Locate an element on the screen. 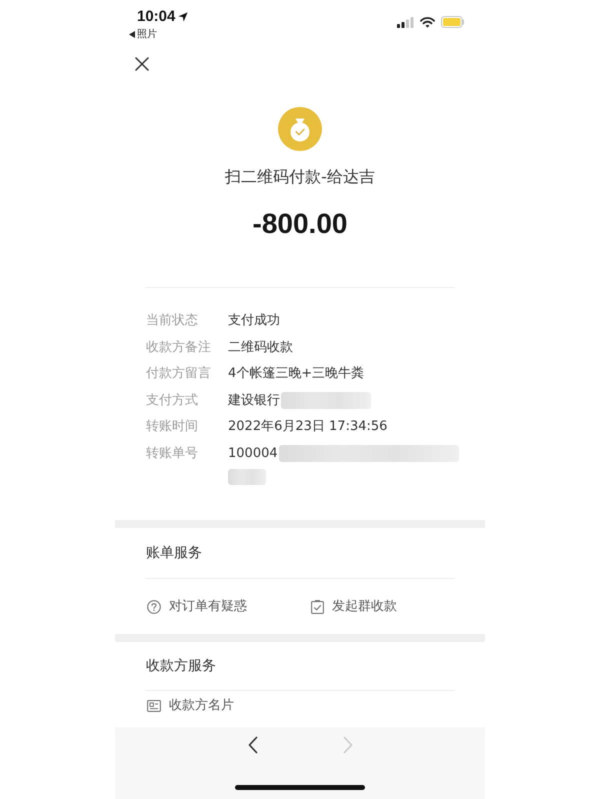 This screenshot has width=600, height=799. wifi-icon is located at coordinates (427, 22).